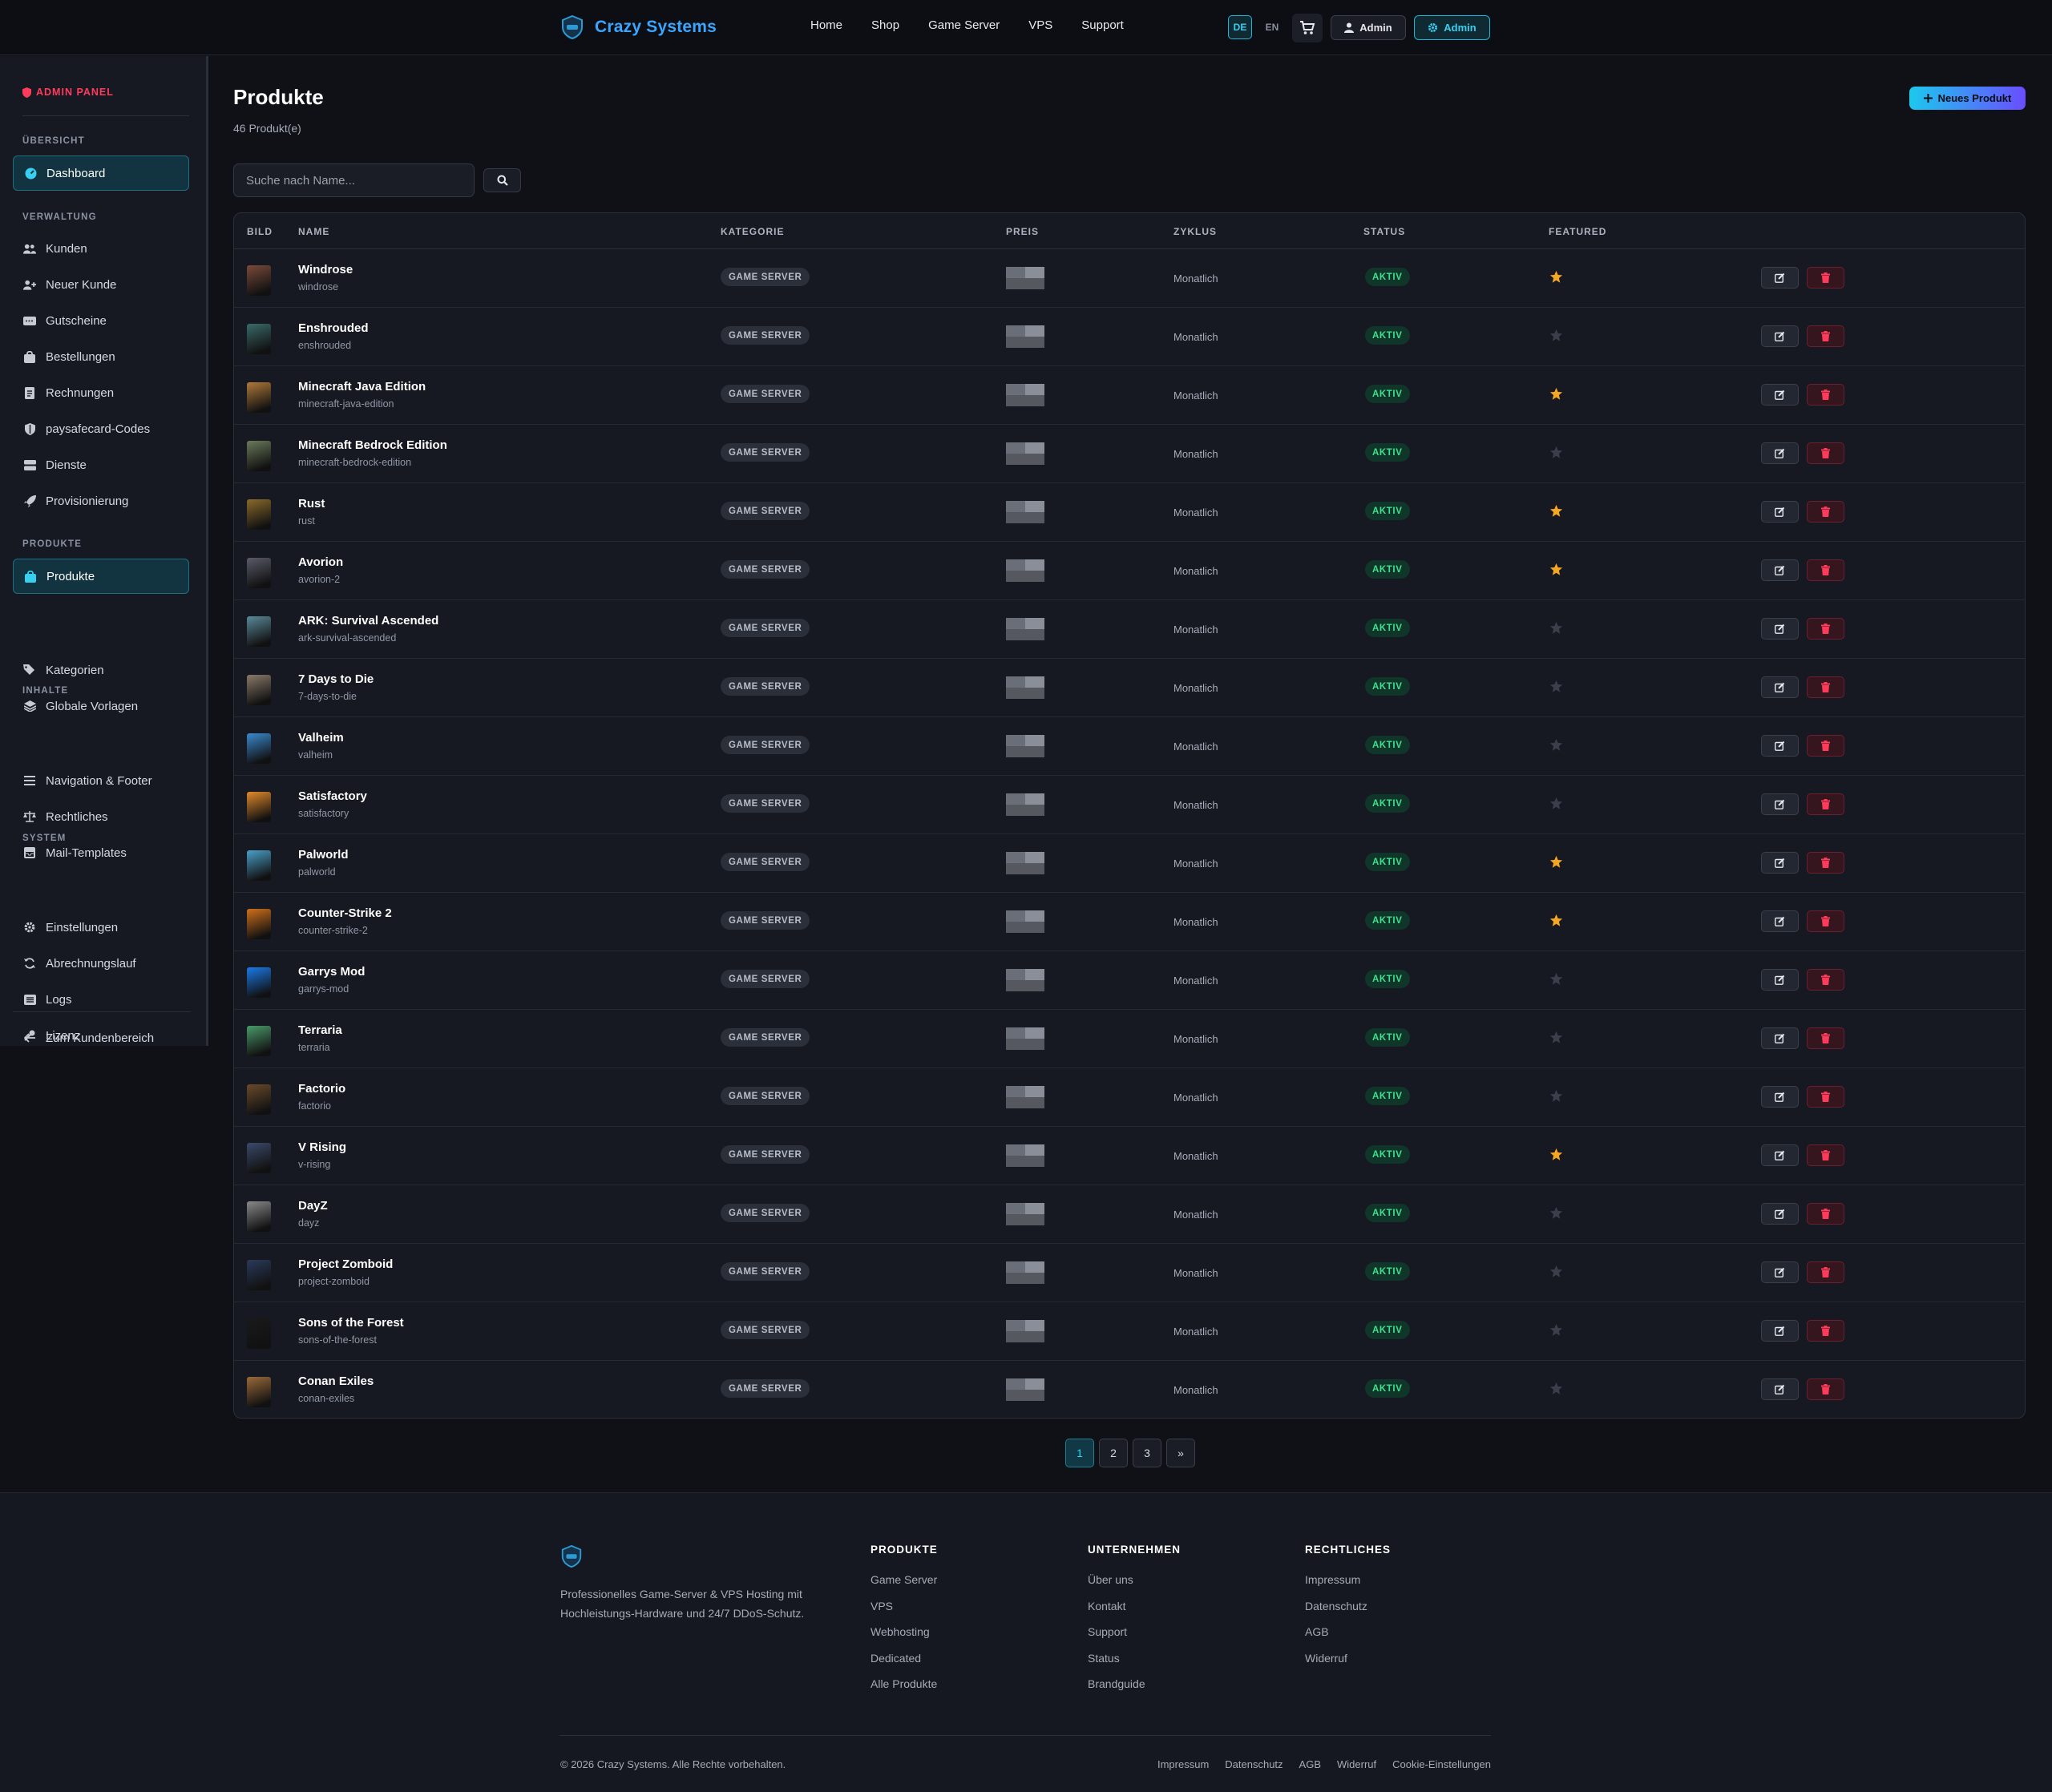 This screenshot has height=1792, width=2052. What do you see at coordinates (101, 173) in the screenshot?
I see `sidebar-item-dashboard: Dashboard` at bounding box center [101, 173].